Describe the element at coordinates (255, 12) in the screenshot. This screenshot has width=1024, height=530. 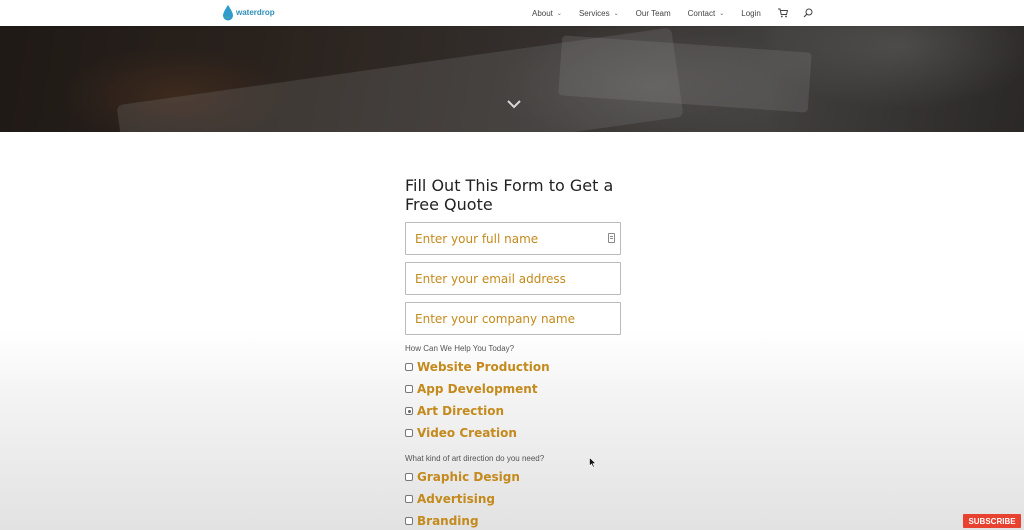
I see `logo-text: waterdrop` at that location.